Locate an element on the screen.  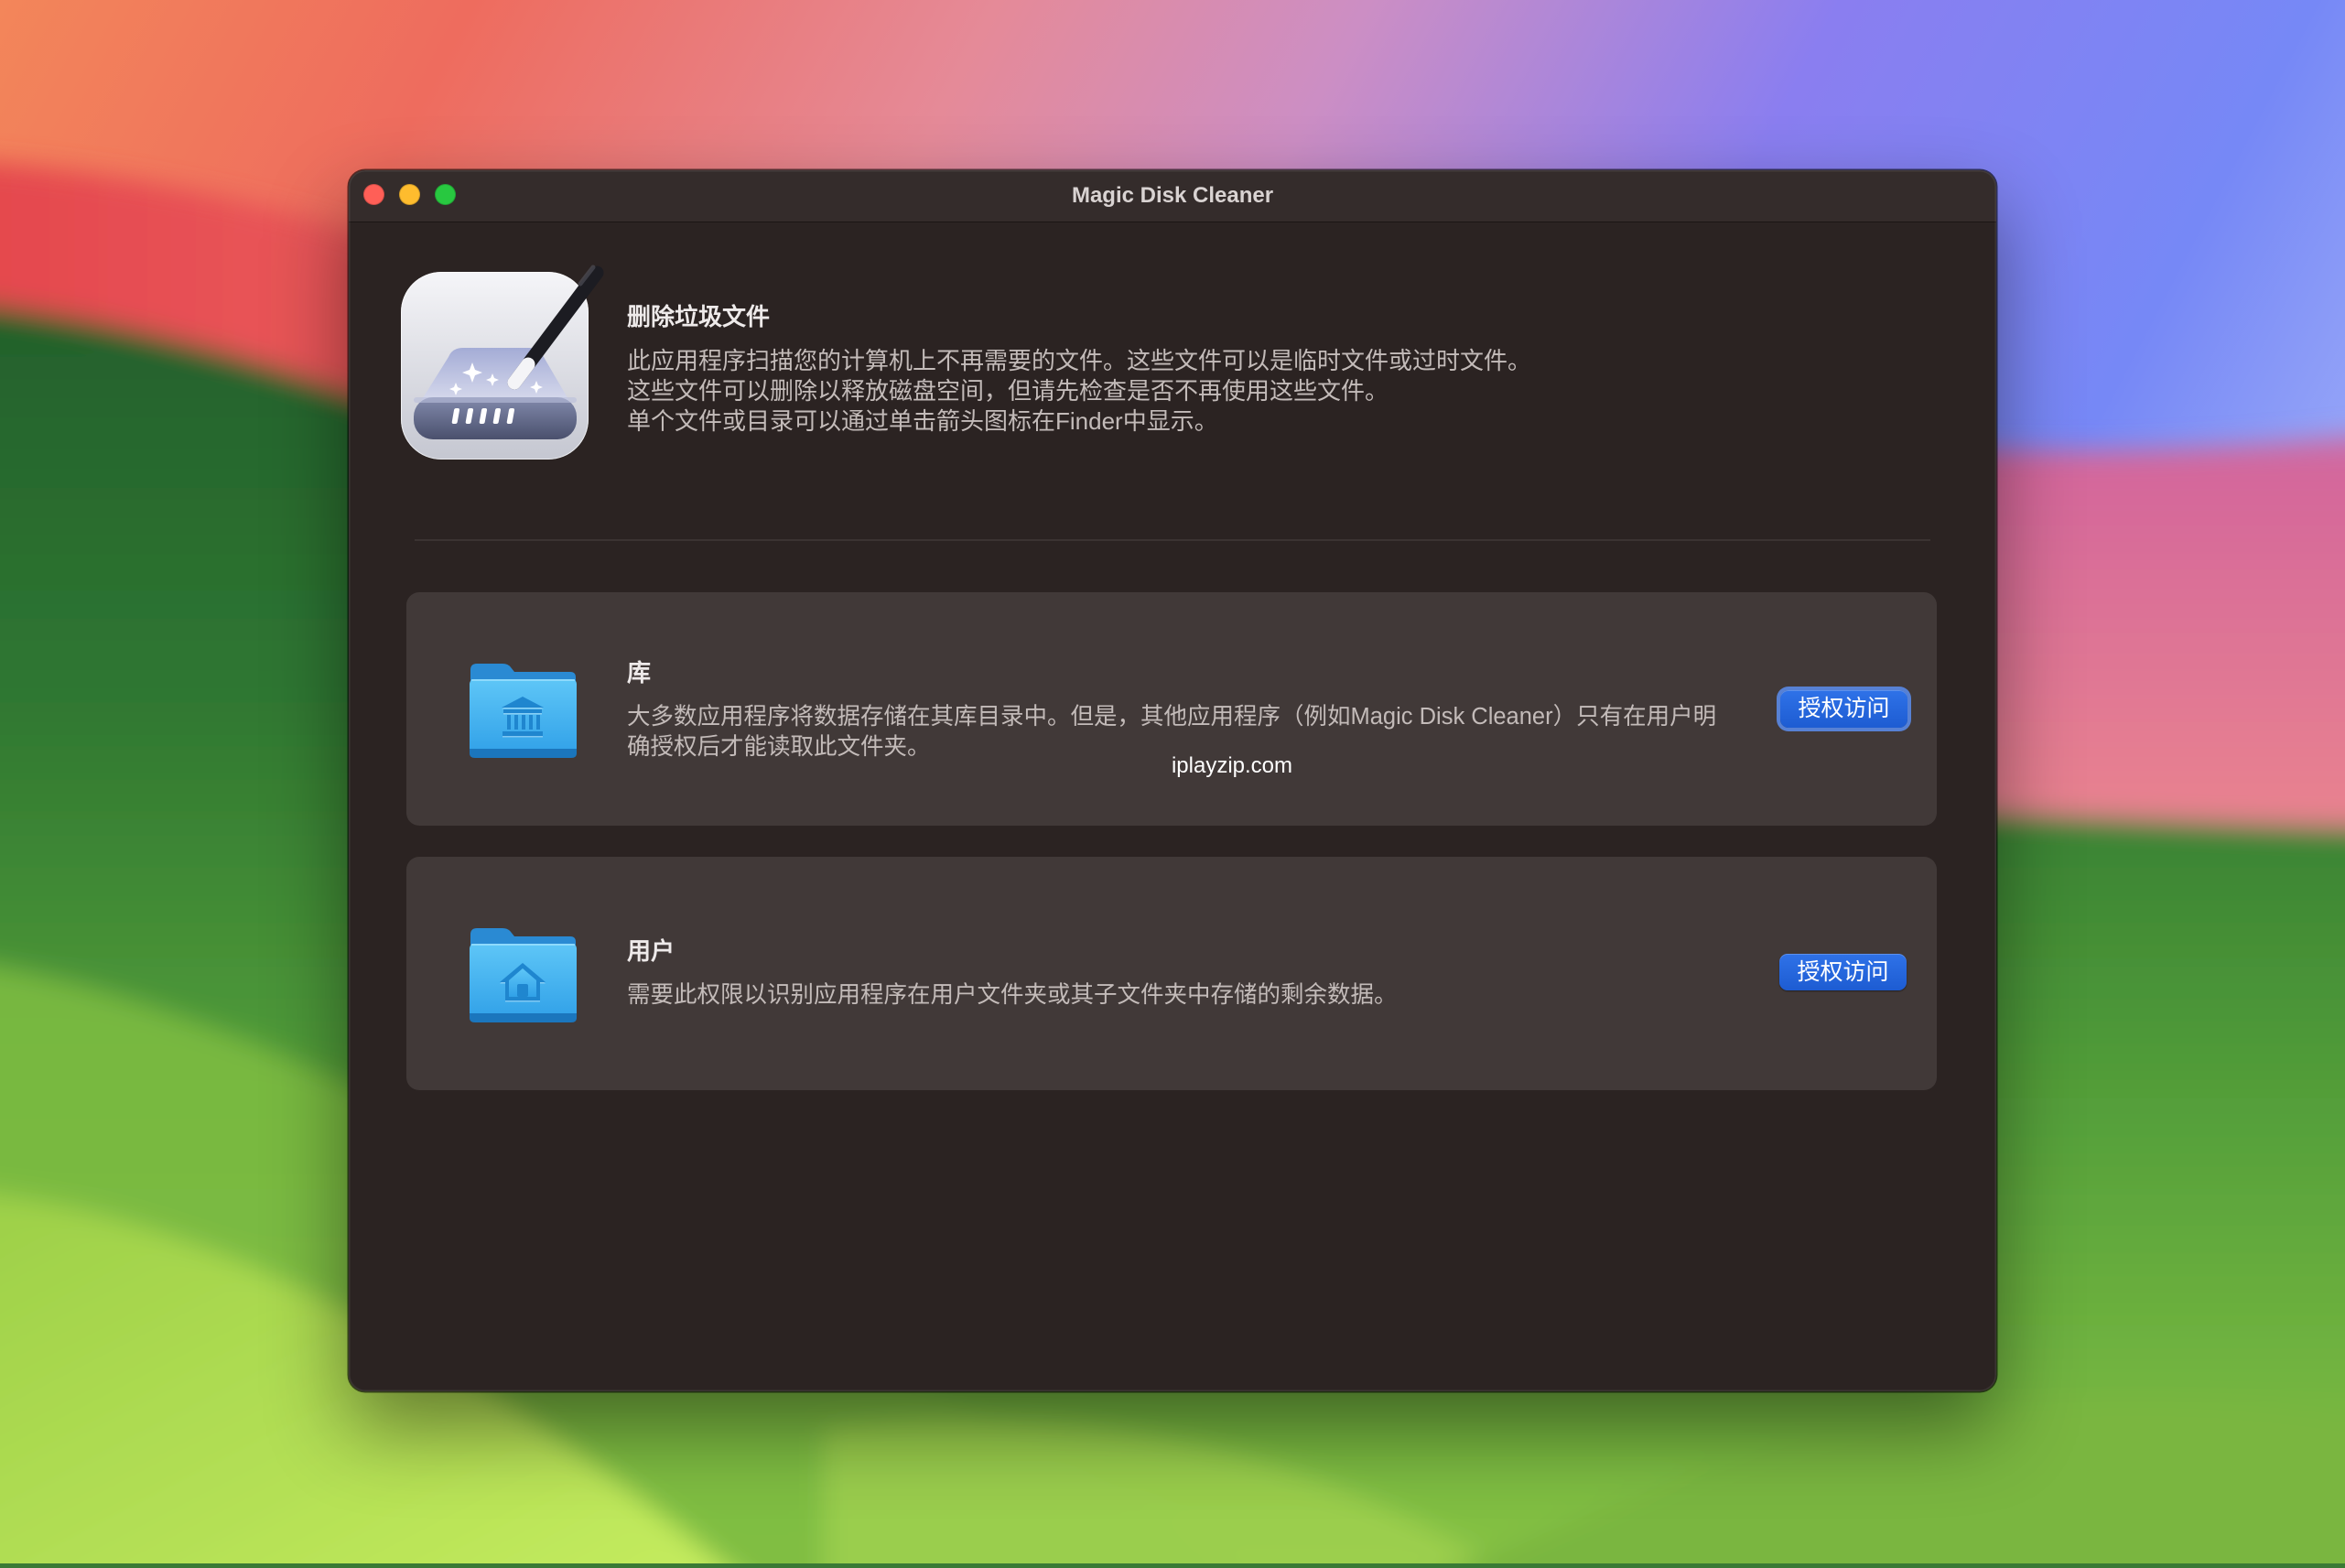
close-icon is located at coordinates (373, 195).